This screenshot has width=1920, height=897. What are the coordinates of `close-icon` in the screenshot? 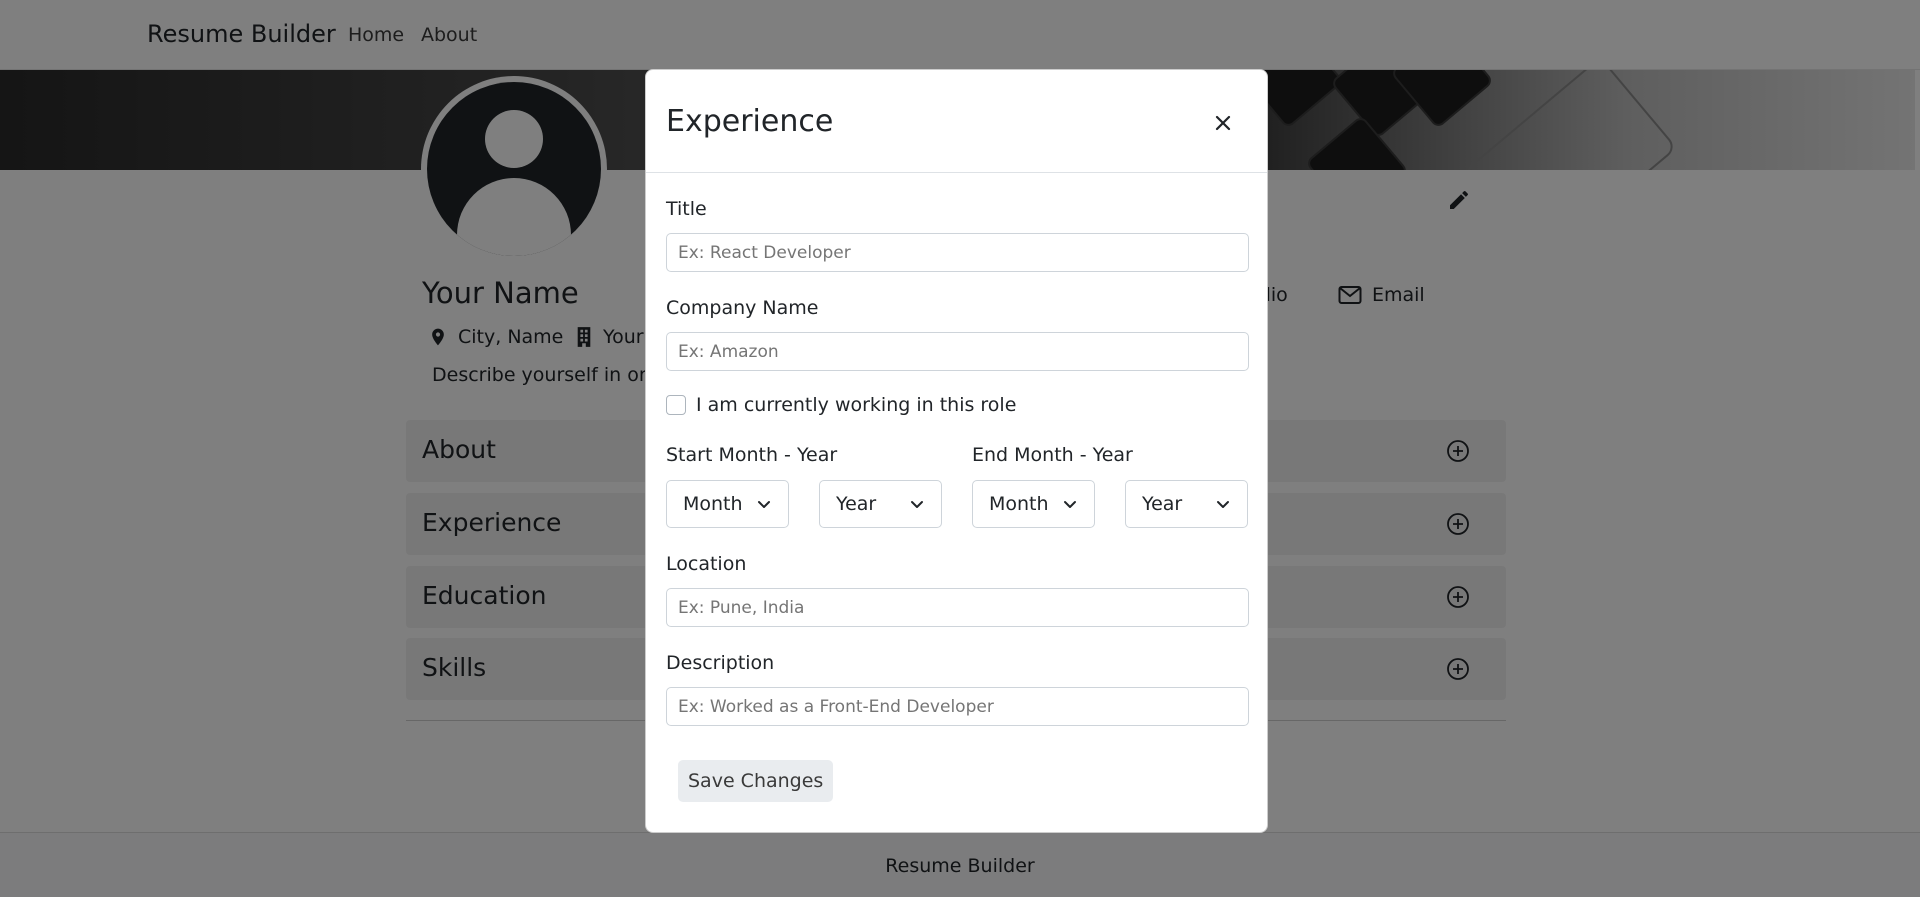 It's located at (1223, 123).